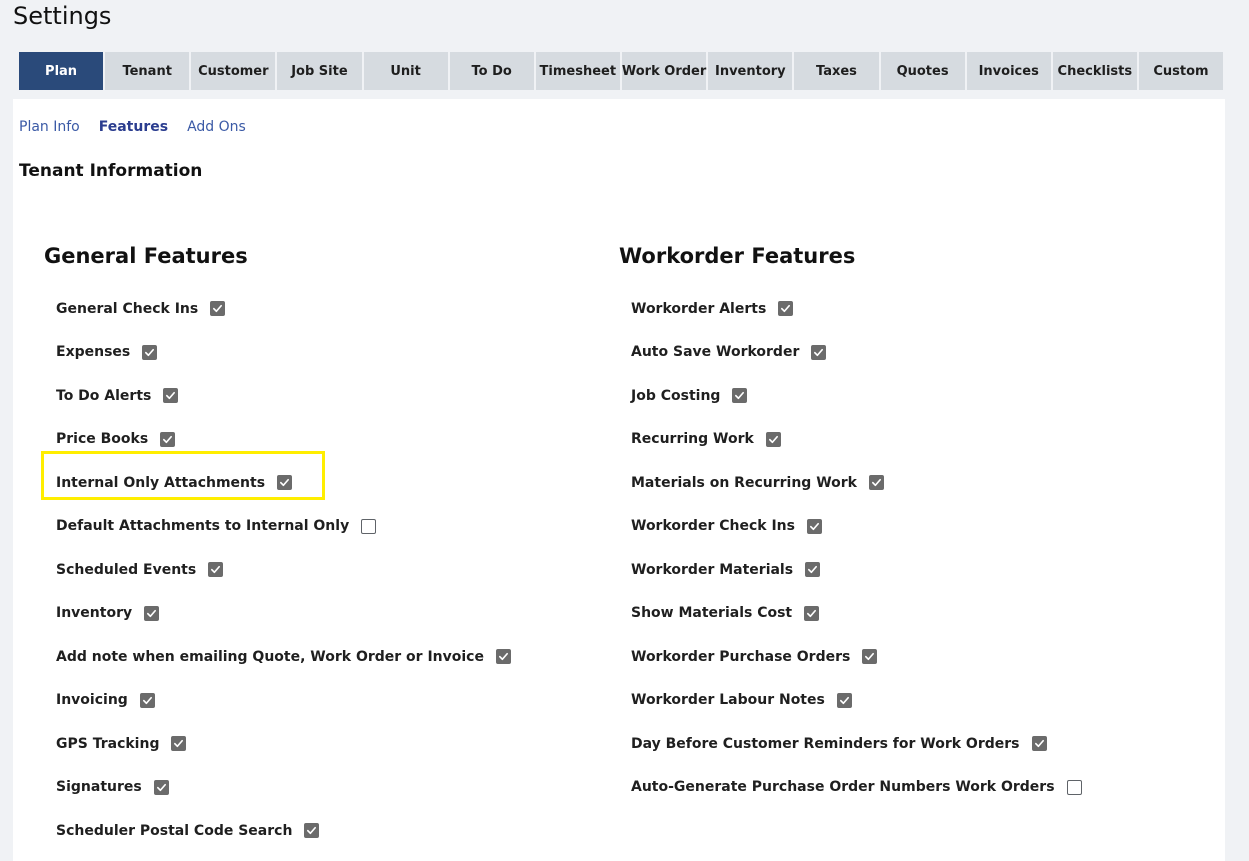 Image resolution: width=1249 pixels, height=861 pixels. What do you see at coordinates (102, 439) in the screenshot?
I see `feature-label: Price Books` at bounding box center [102, 439].